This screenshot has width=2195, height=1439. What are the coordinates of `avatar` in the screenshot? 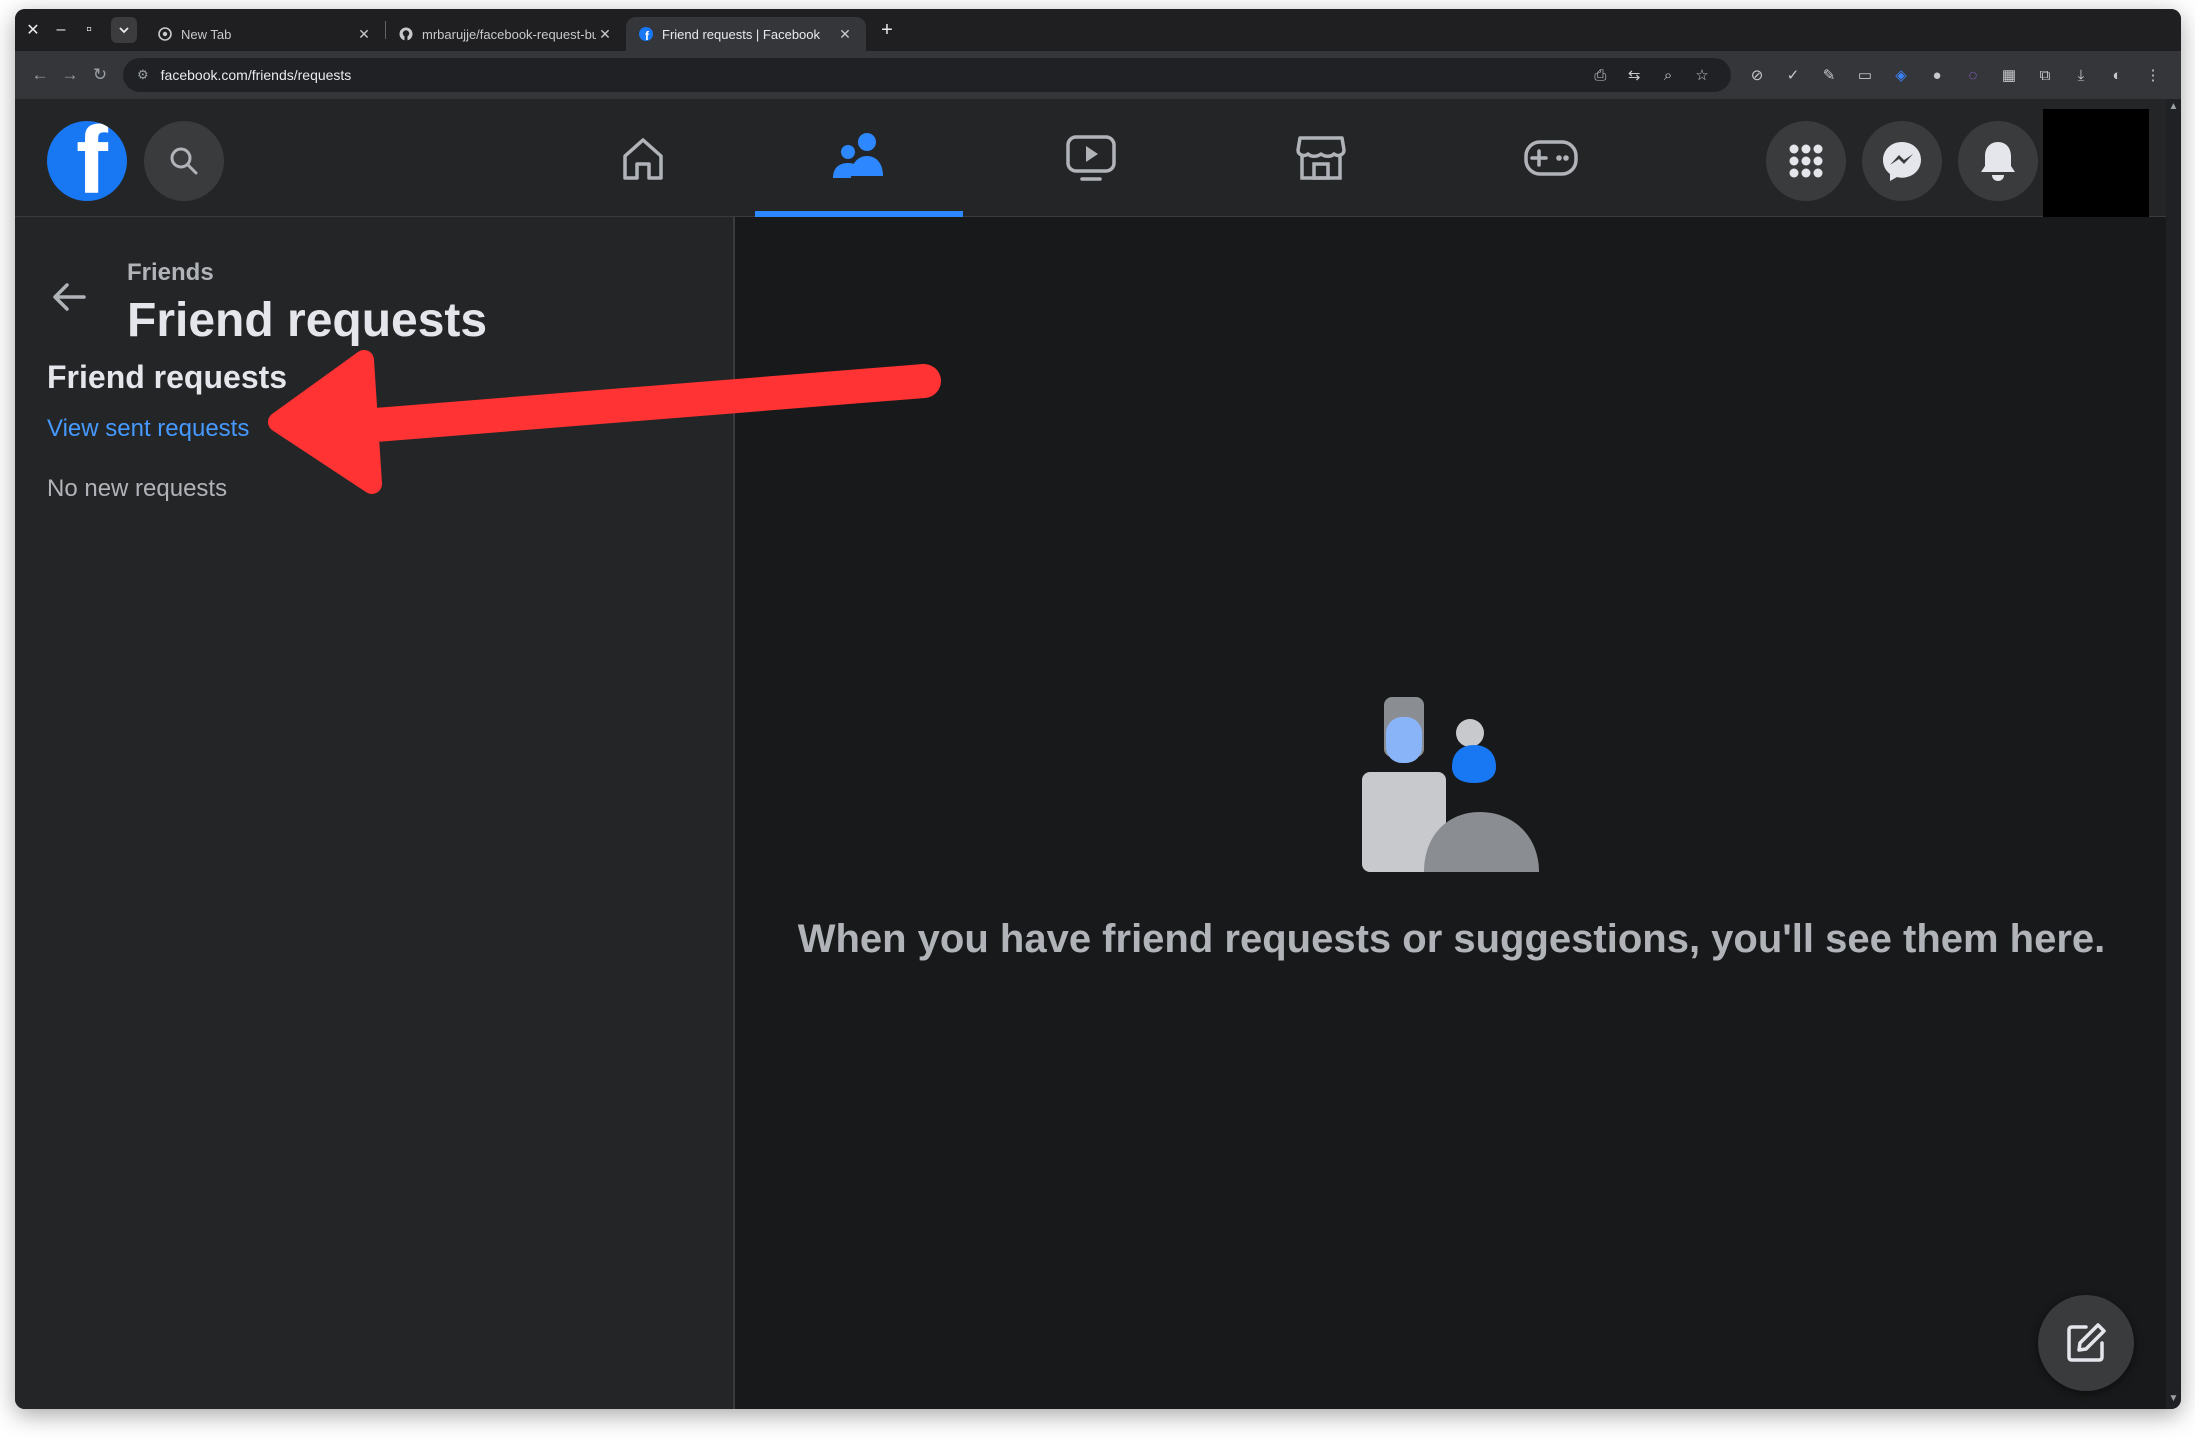 It's located at (2096, 163).